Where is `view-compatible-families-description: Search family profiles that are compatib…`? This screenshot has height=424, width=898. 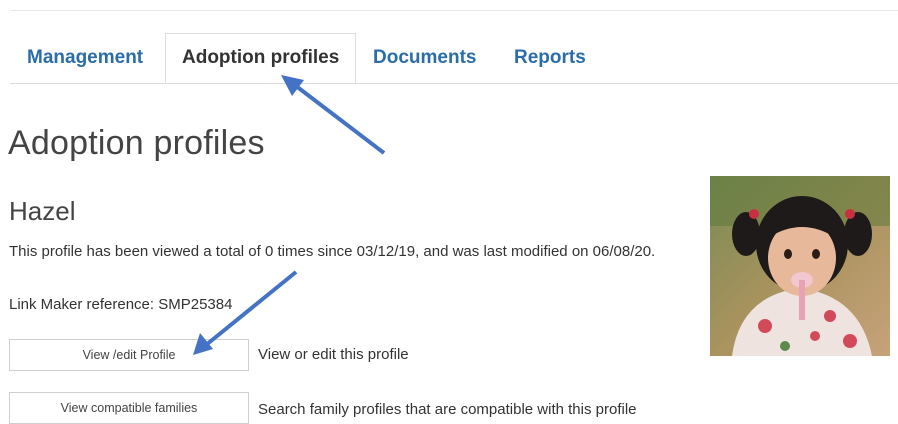
view-compatible-families-description: Search family profiles that are compatib… is located at coordinates (447, 409).